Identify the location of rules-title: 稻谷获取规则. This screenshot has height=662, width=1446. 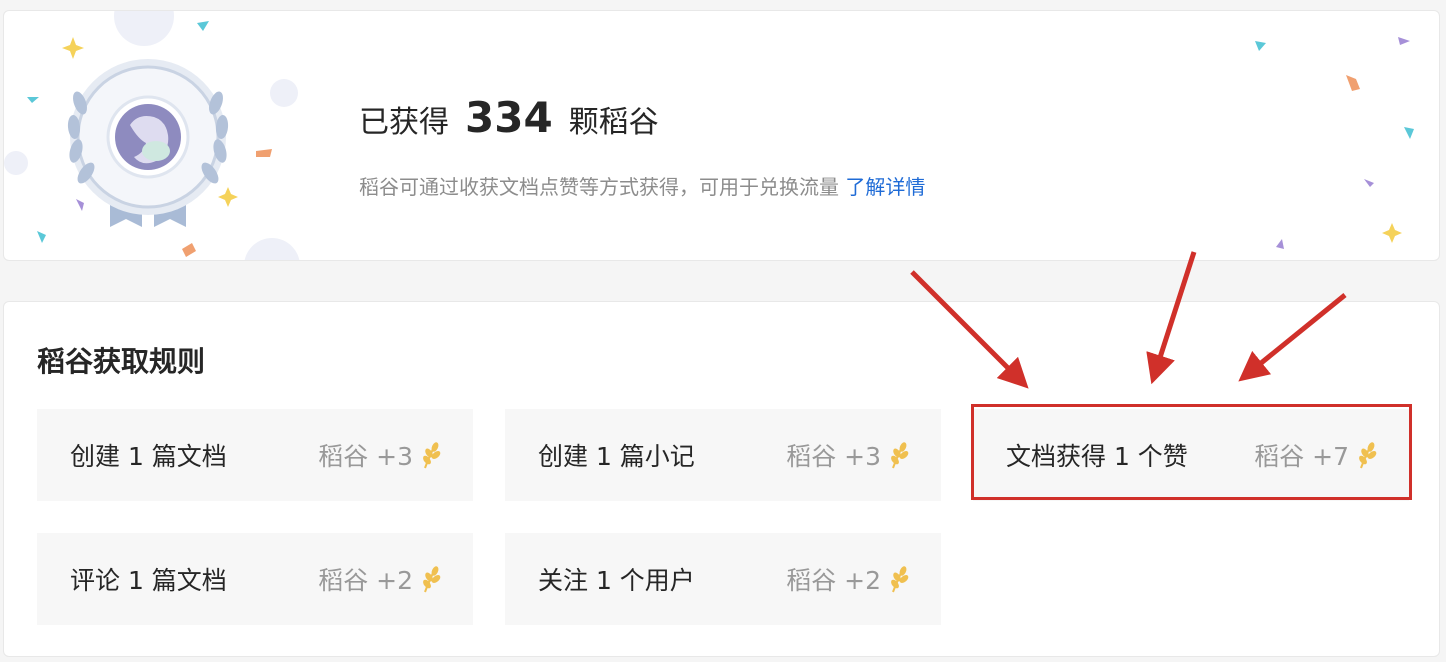
(121, 361).